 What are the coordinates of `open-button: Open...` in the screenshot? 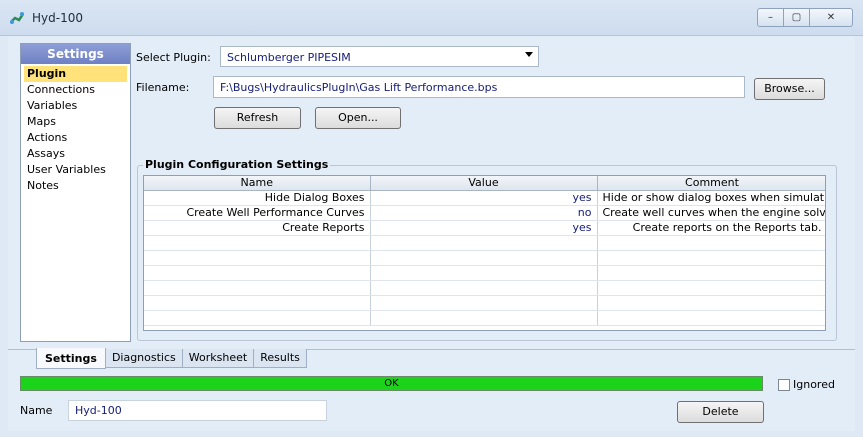 It's located at (358, 118).